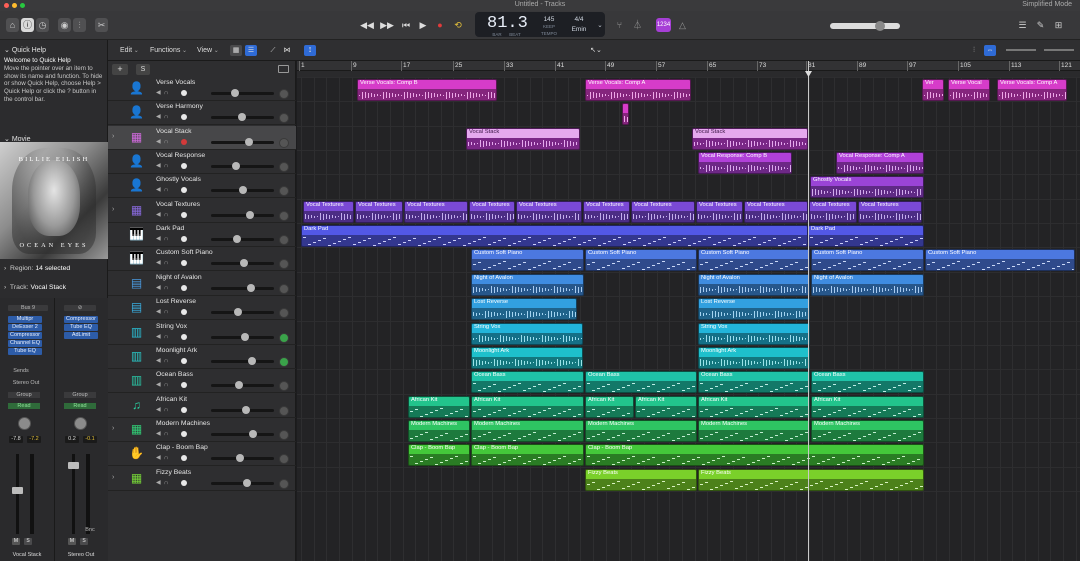  What do you see at coordinates (754, 309) in the screenshot?
I see `region: Lost Reverse` at bounding box center [754, 309].